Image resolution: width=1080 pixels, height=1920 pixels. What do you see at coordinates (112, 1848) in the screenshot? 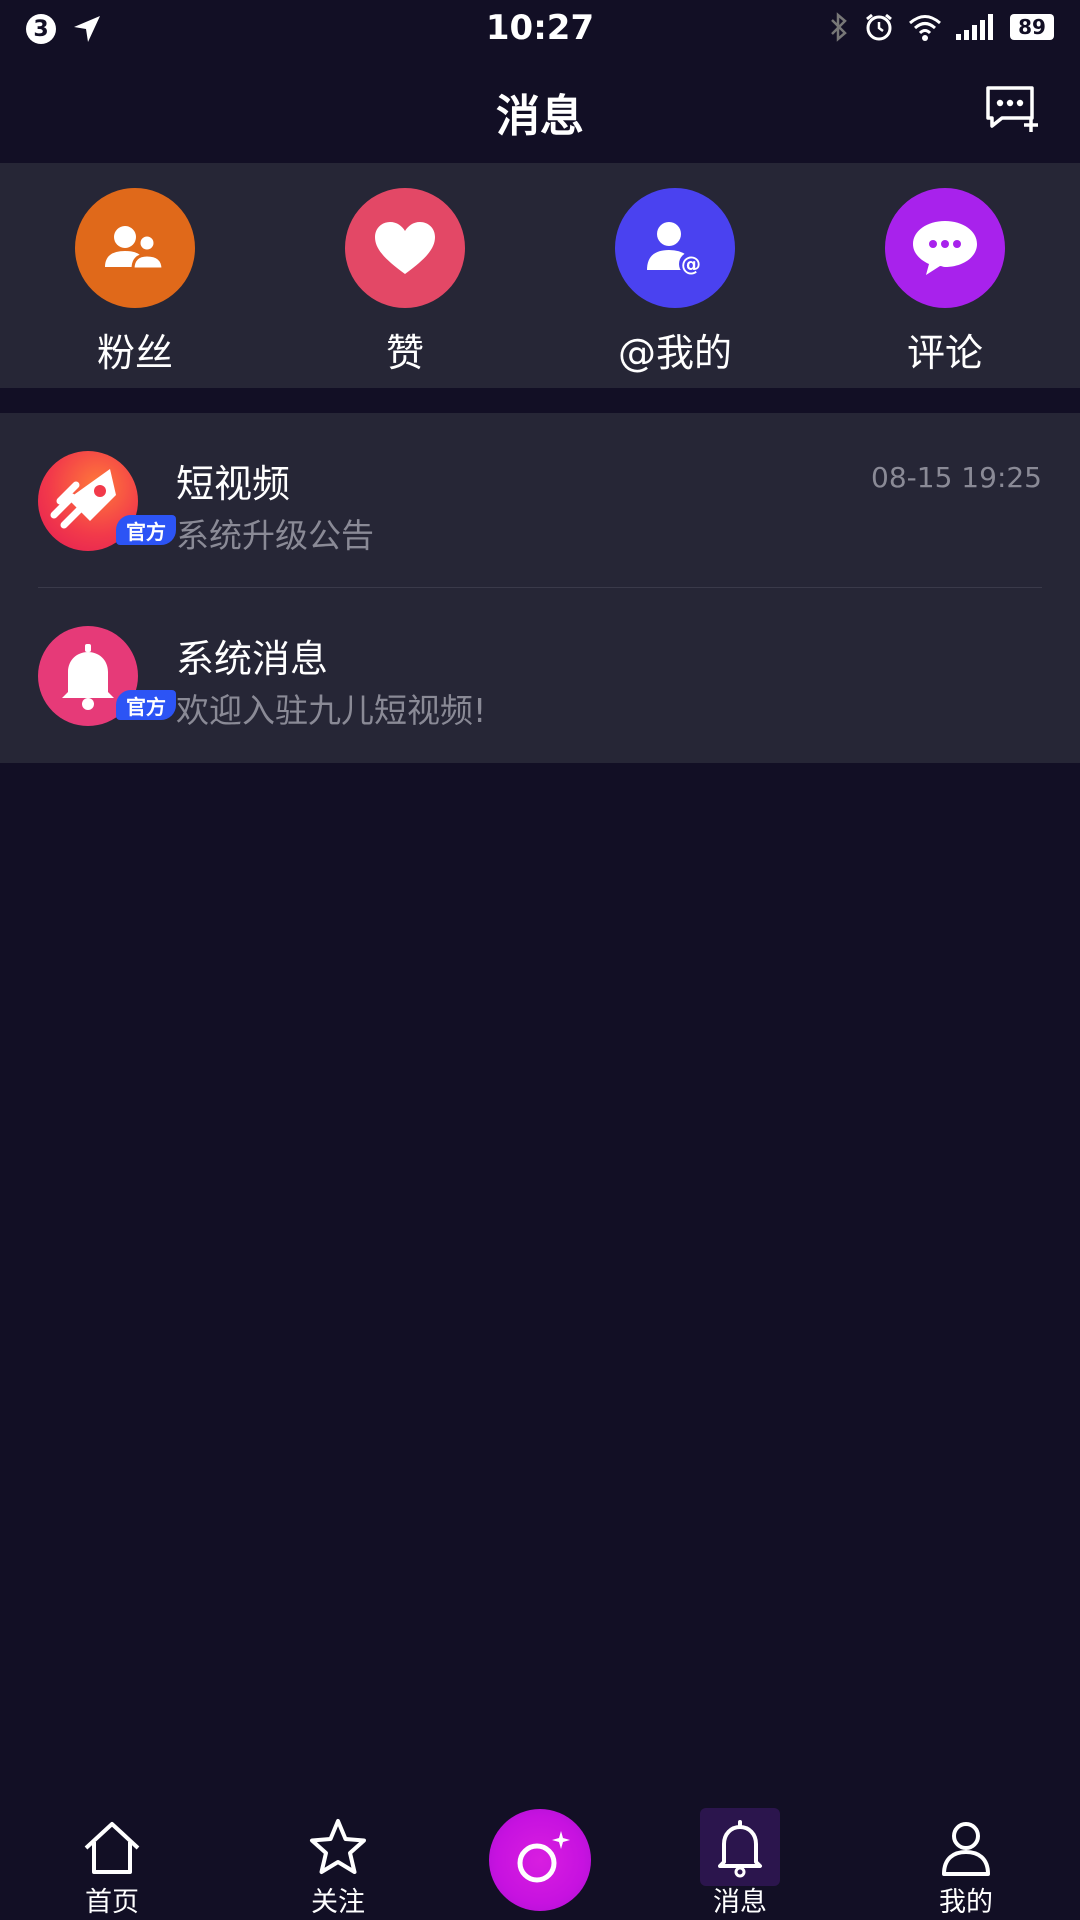
I see `home-icon` at bounding box center [112, 1848].